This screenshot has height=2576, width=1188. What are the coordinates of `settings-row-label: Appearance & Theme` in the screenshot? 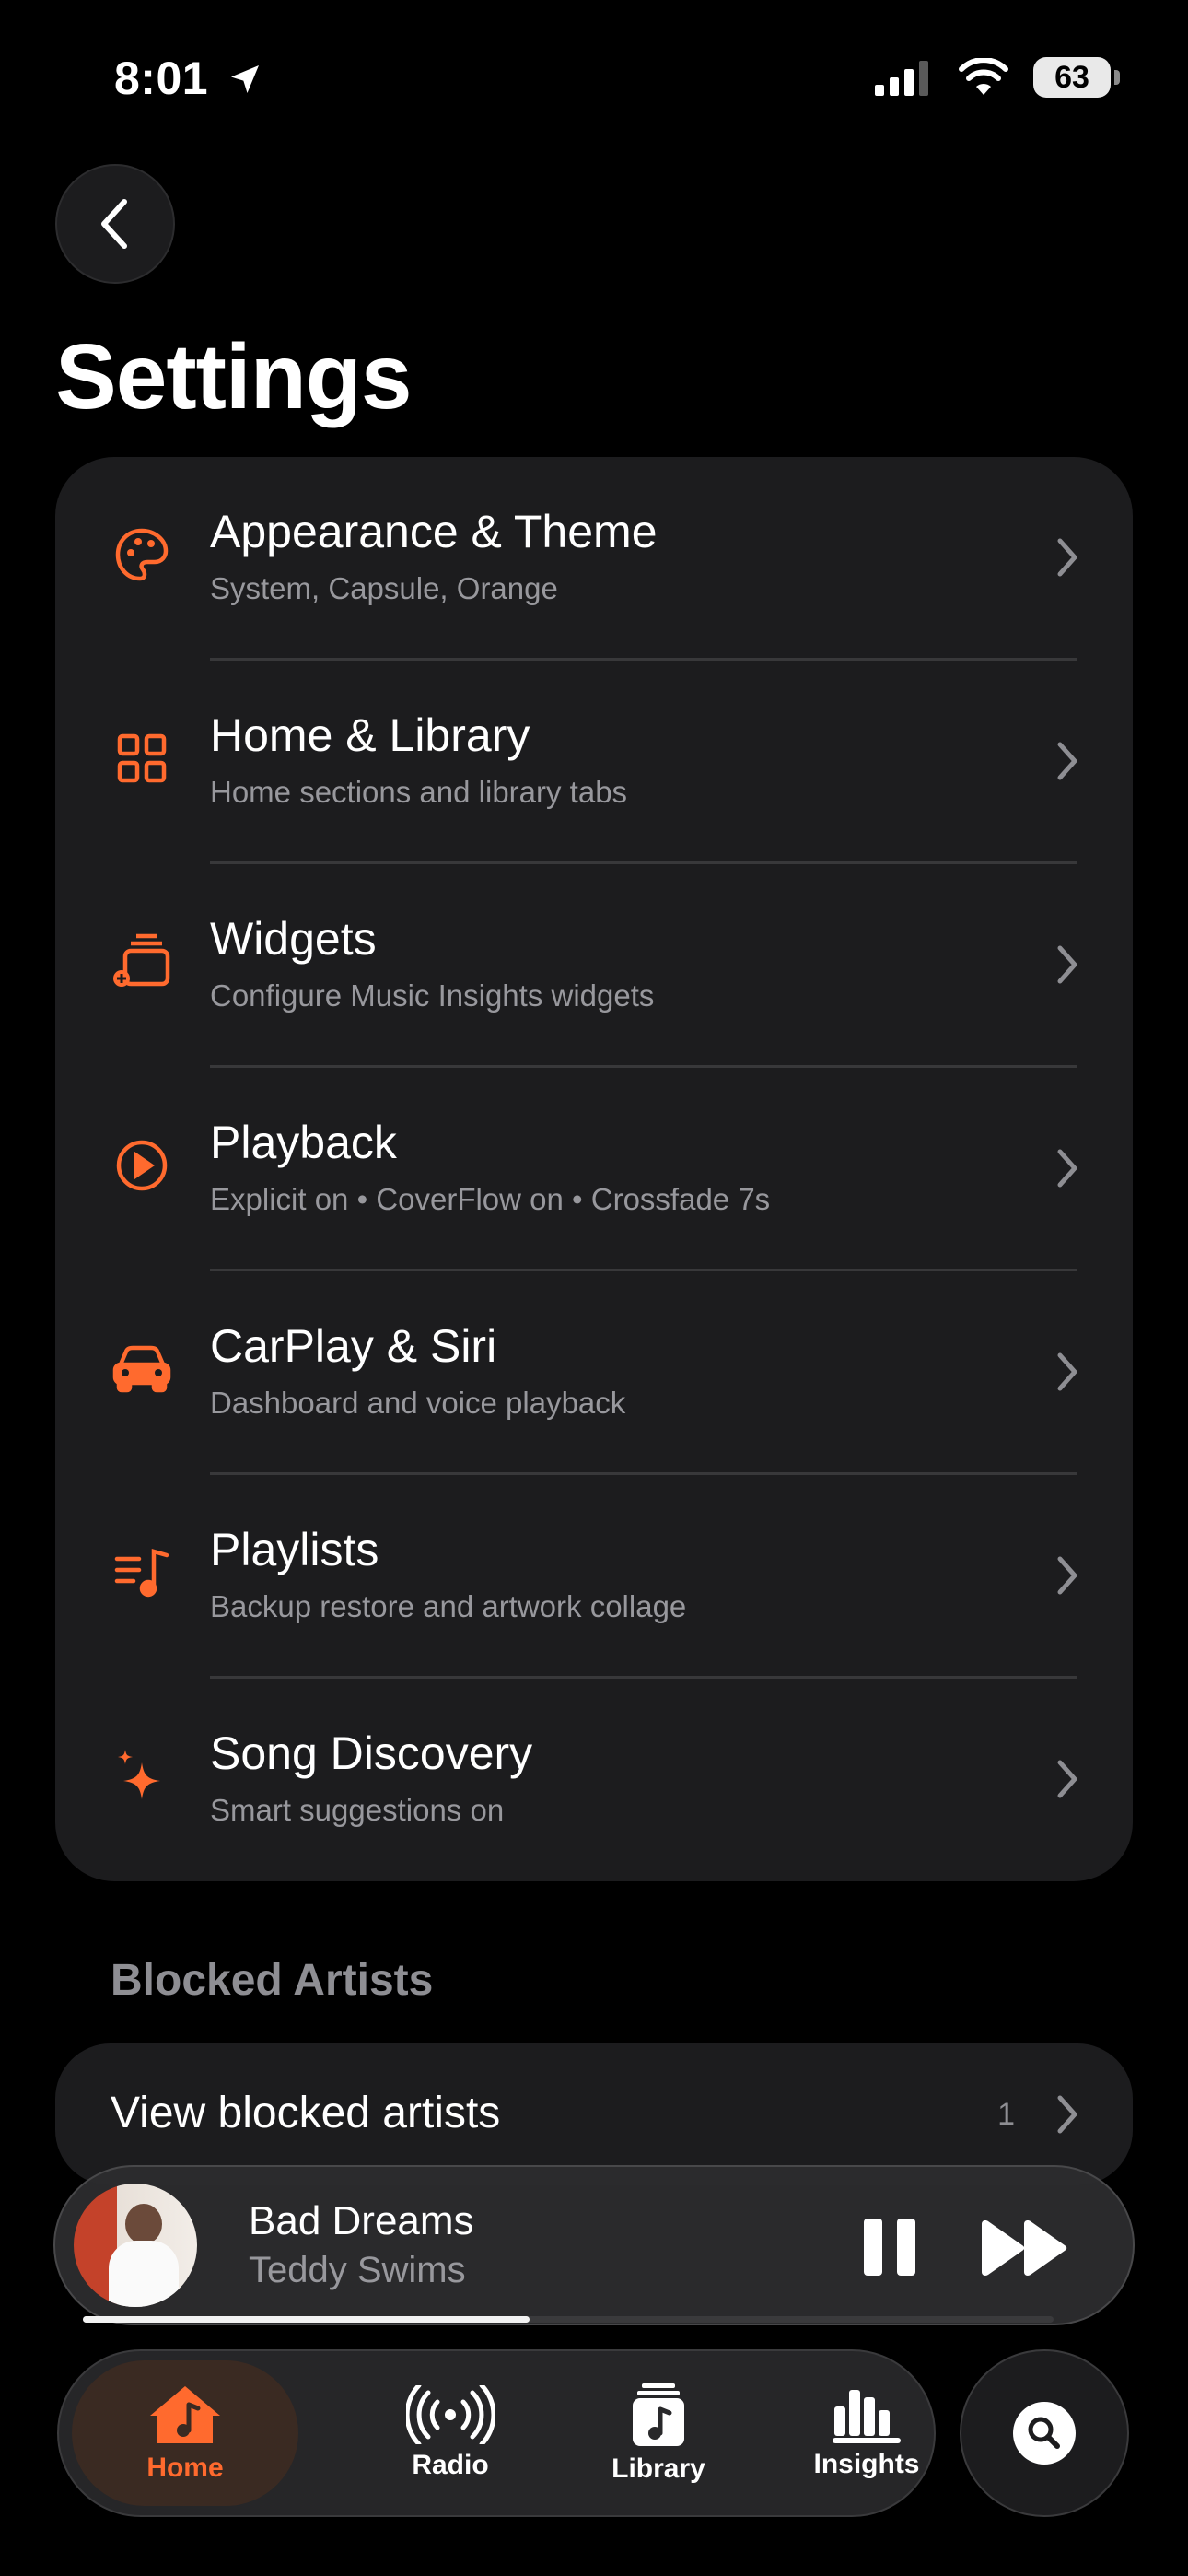 It's located at (434, 531).